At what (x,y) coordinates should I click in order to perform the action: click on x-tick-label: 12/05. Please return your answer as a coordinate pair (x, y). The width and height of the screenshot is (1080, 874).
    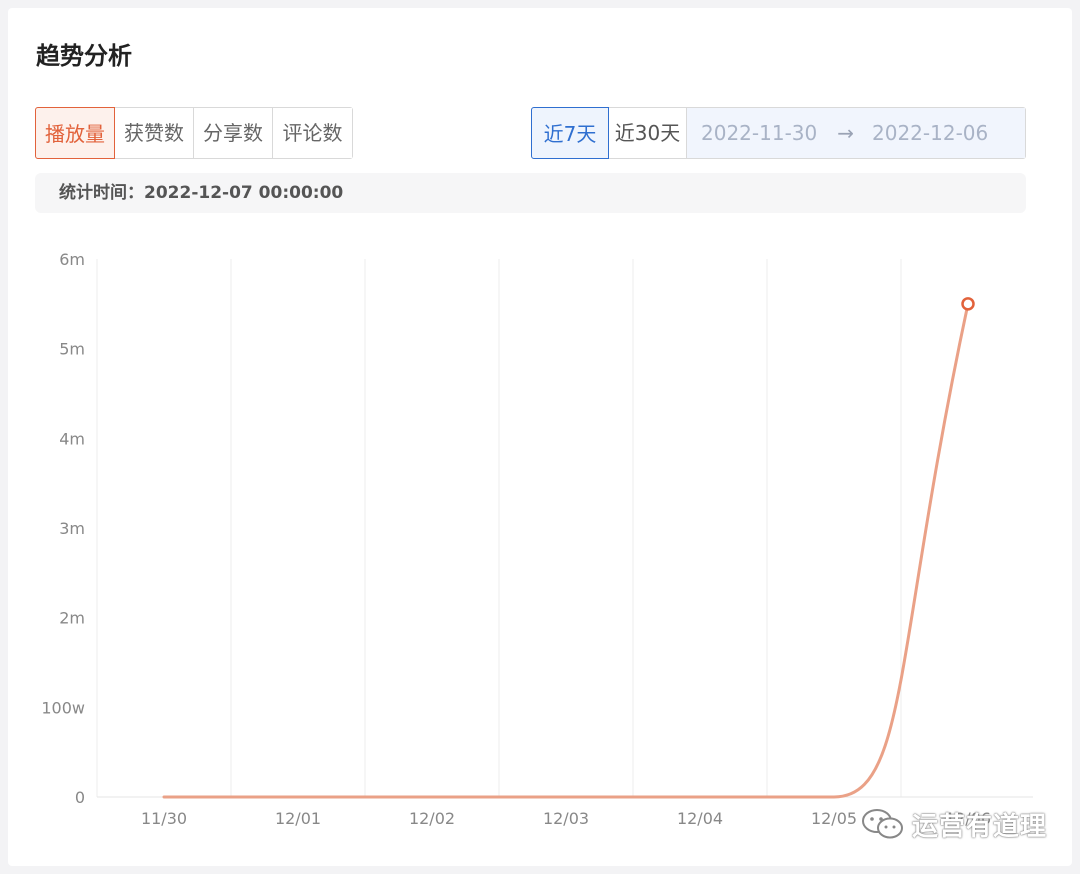
    Looking at the image, I should click on (834, 818).